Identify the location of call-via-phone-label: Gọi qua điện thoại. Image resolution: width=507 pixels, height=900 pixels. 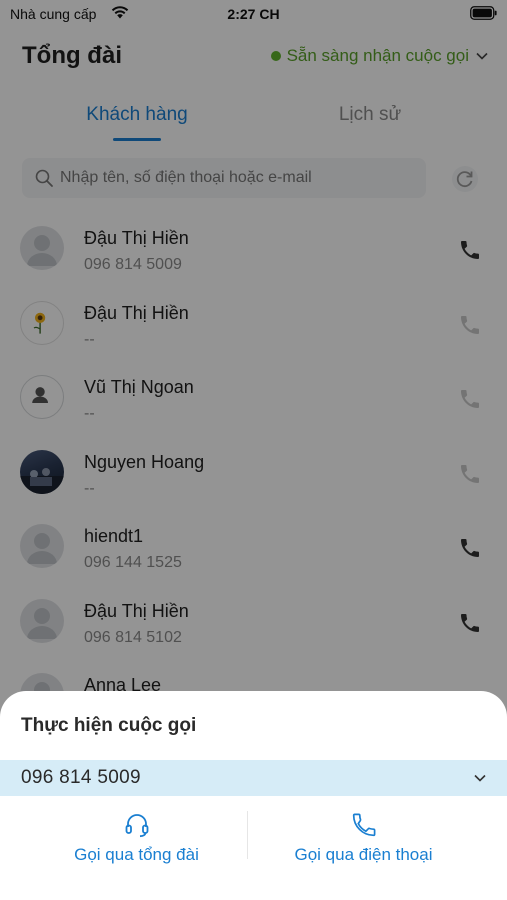
(363, 854).